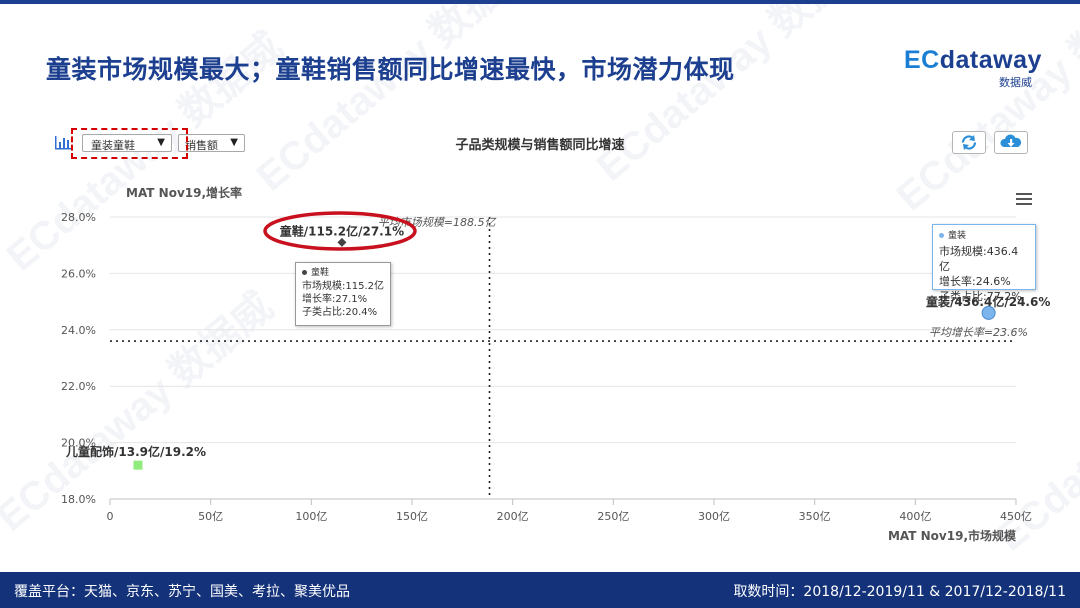 The image size is (1080, 608). I want to click on tooltip-clothing: 童装 市场规模:436.4亿 增长率:24.6% 子类占比:77.2%, so click(984, 263).